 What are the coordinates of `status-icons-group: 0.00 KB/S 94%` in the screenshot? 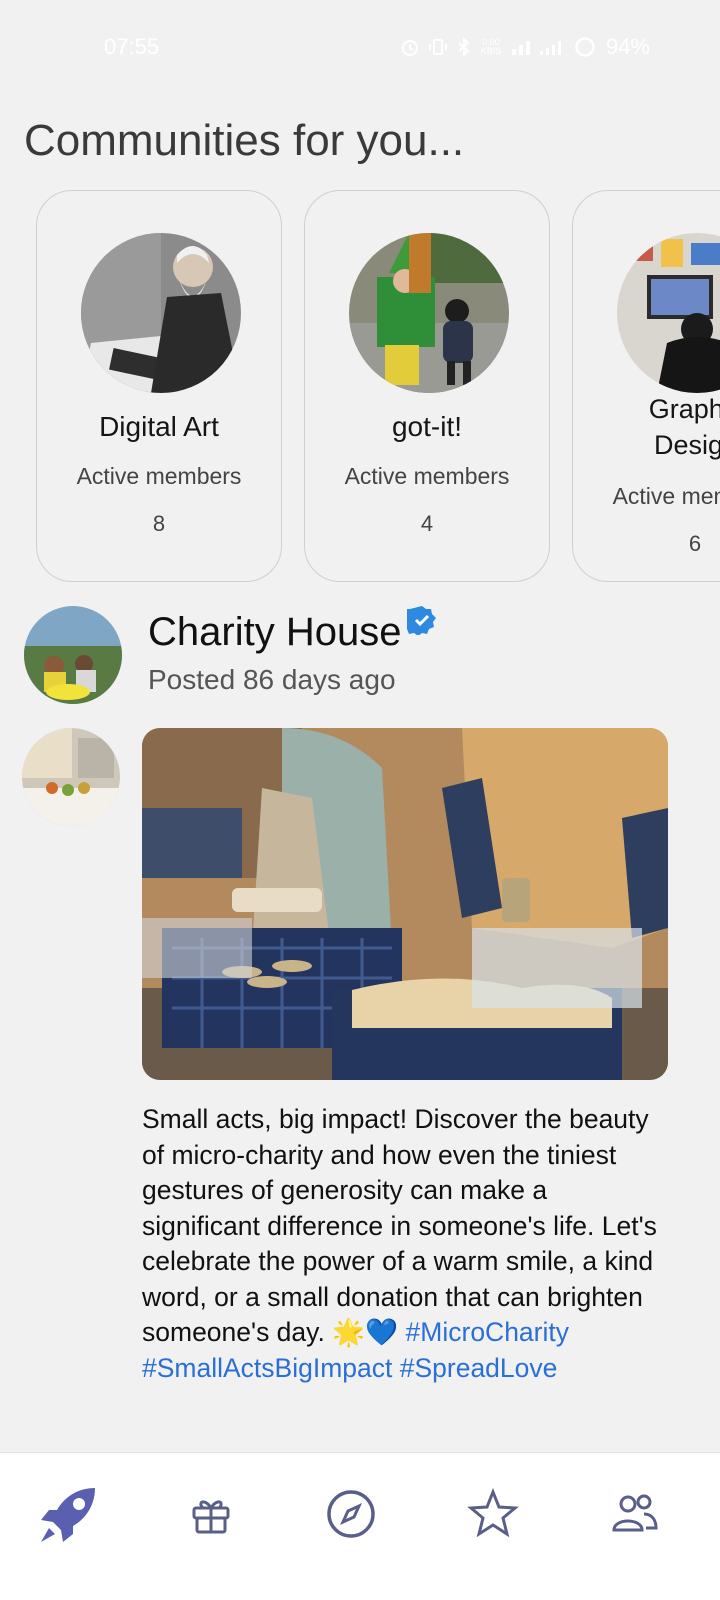 It's located at (525, 47).